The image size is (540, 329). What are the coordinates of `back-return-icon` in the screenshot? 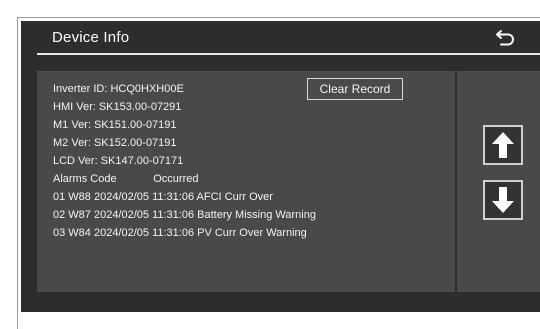 It's located at (505, 38).